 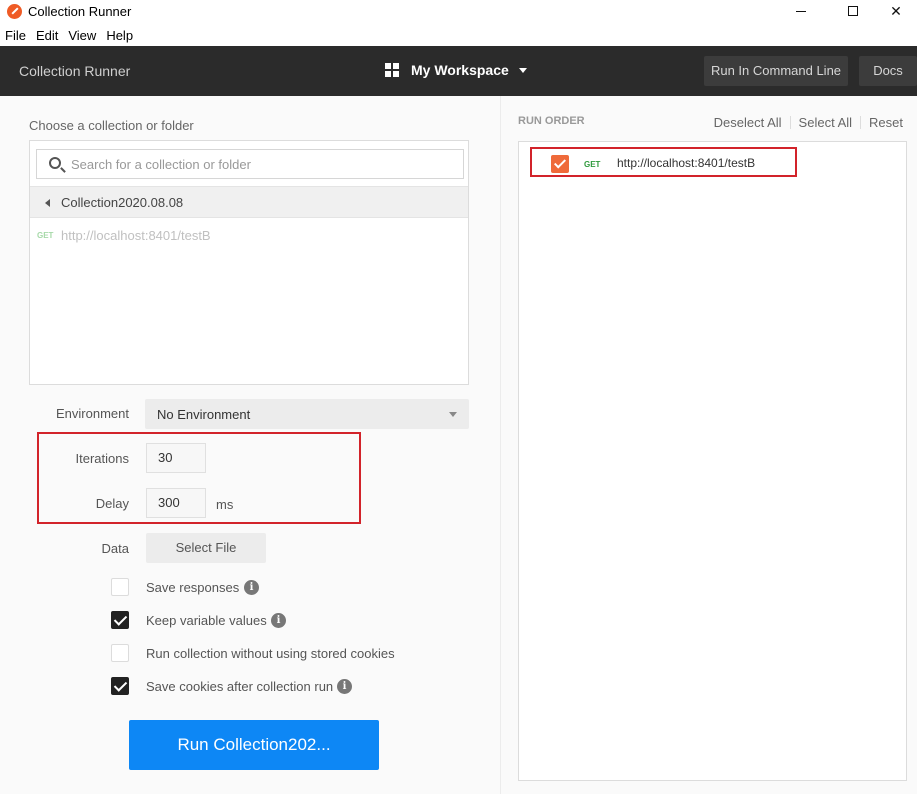 What do you see at coordinates (307, 414) in the screenshot?
I see `environment-select: No Environment` at bounding box center [307, 414].